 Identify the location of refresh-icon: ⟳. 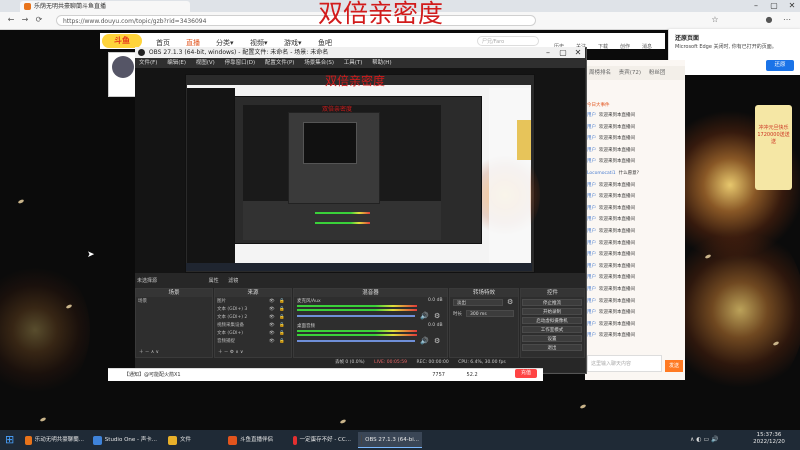
(39, 20).